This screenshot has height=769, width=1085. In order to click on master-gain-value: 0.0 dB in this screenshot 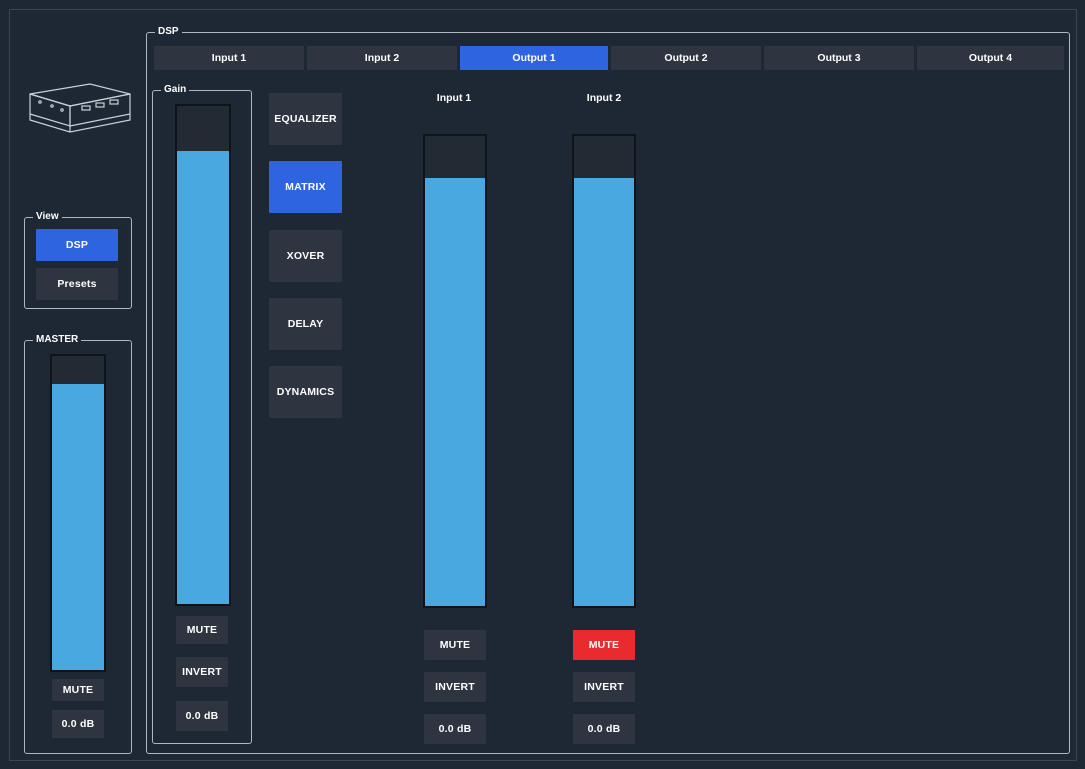, I will do `click(78, 724)`.